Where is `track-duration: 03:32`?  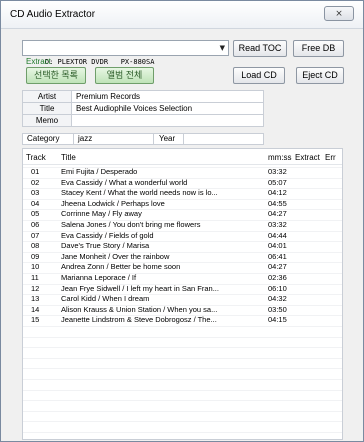
track-duration: 03:32 is located at coordinates (277, 224).